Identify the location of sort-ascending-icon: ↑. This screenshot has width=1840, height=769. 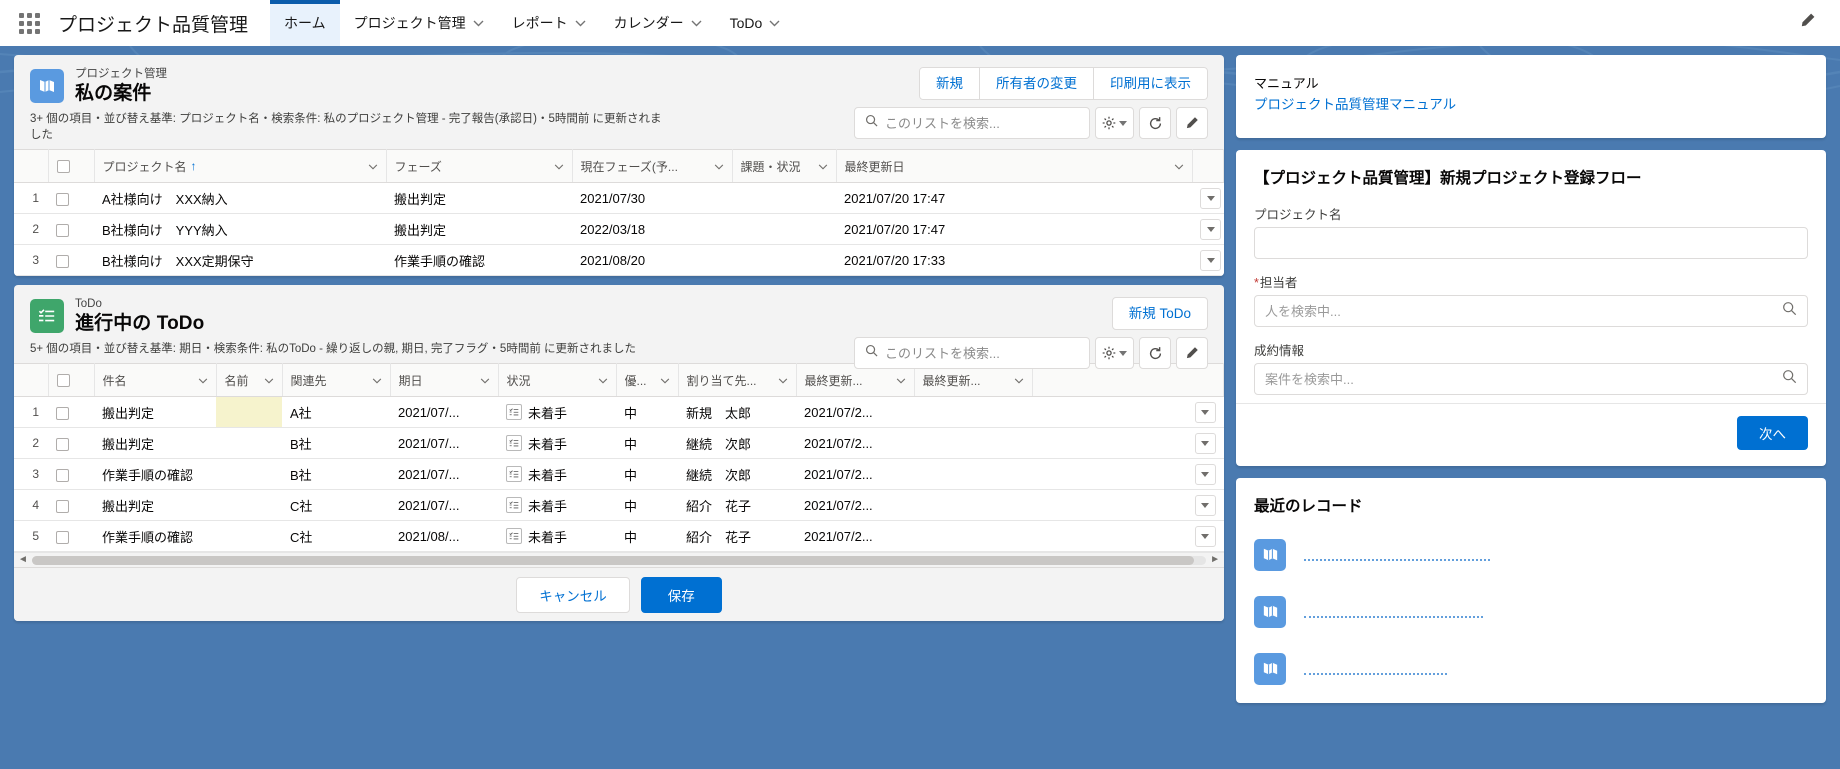
(194, 166).